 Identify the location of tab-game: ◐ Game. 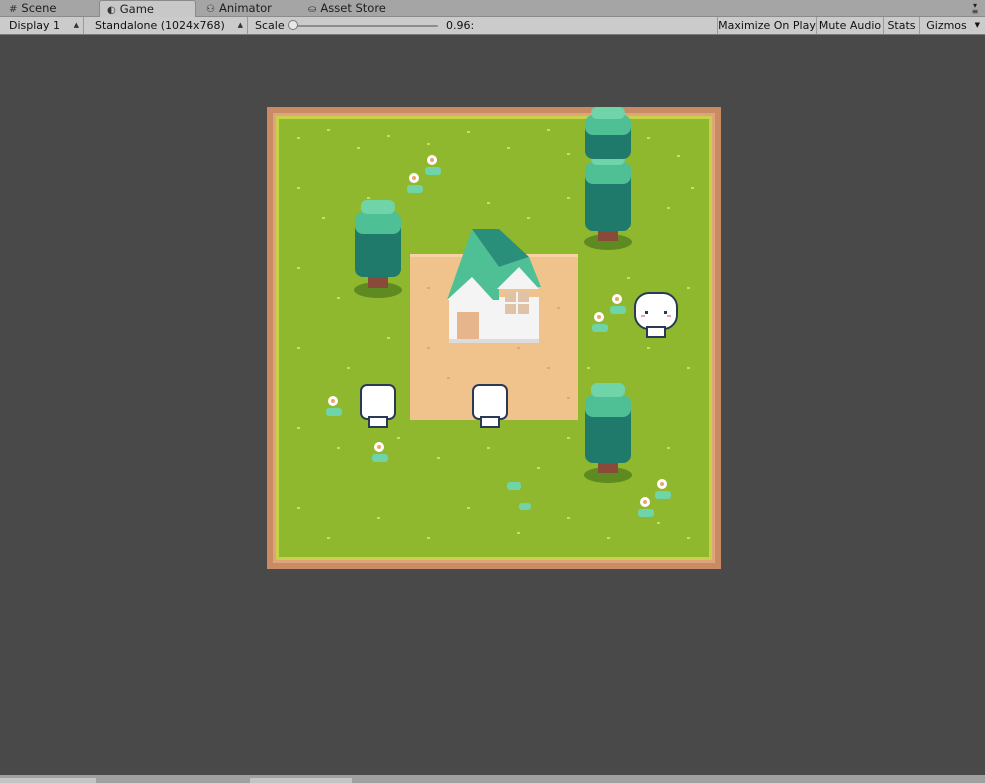
(147, 8).